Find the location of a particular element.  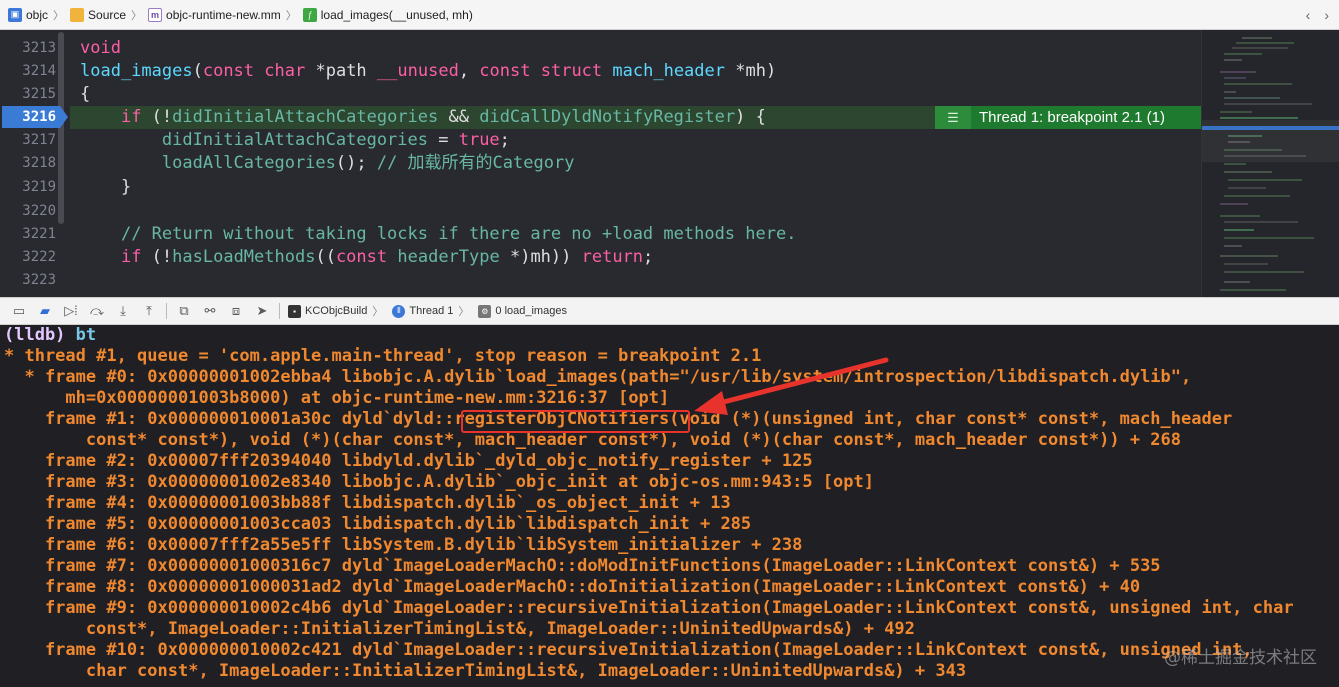

code-line: } is located at coordinates (126, 187).